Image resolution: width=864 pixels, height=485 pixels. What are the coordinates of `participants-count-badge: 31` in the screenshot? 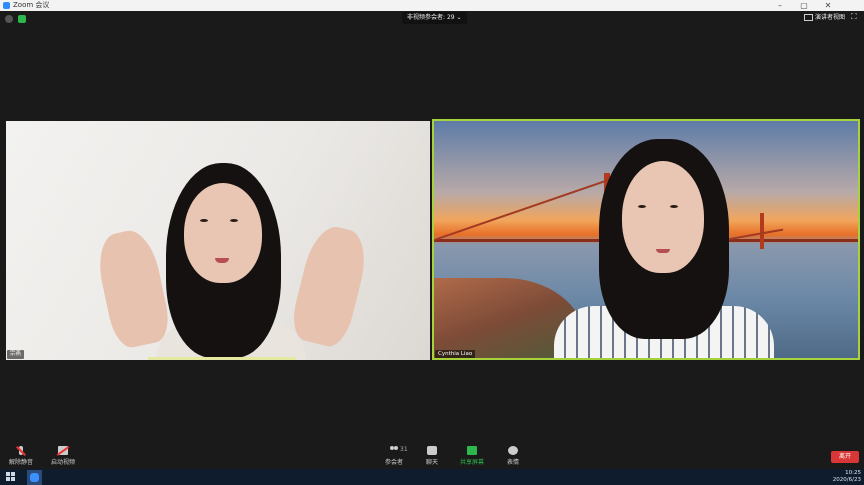 It's located at (404, 449).